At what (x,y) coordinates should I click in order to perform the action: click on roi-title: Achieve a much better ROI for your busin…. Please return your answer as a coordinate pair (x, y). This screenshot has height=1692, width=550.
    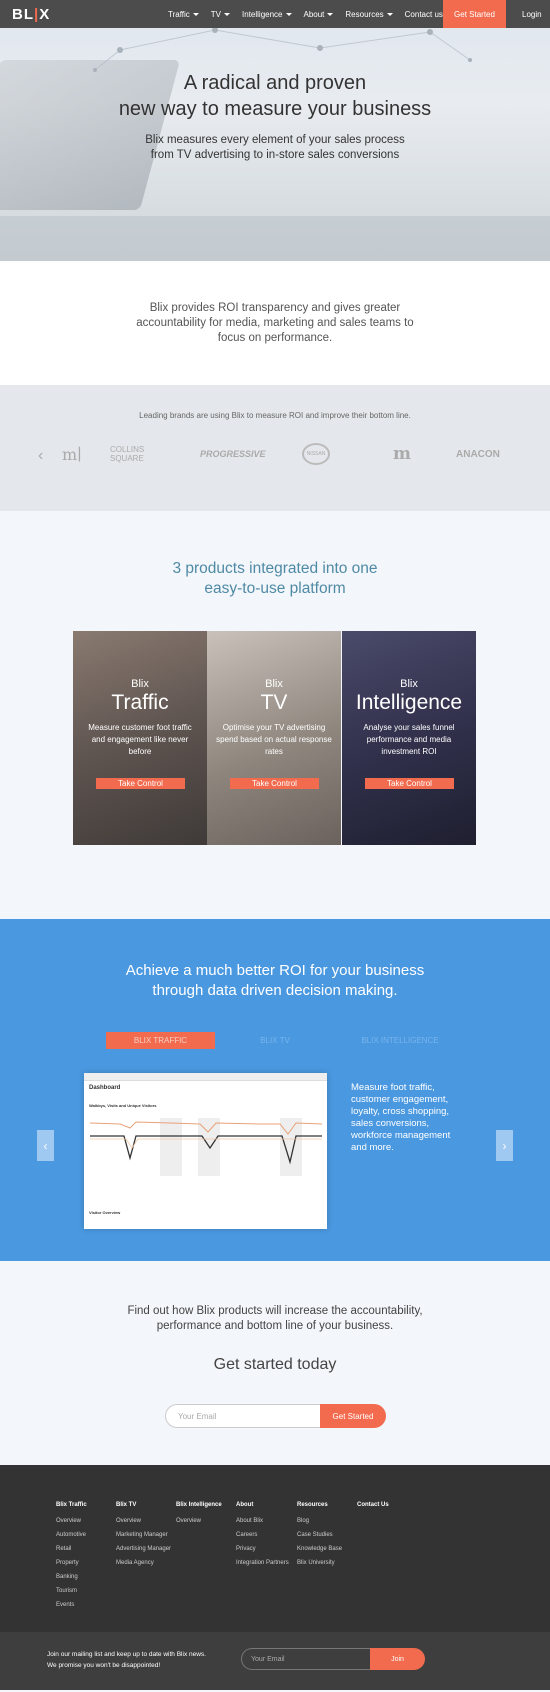
    Looking at the image, I should click on (275, 980).